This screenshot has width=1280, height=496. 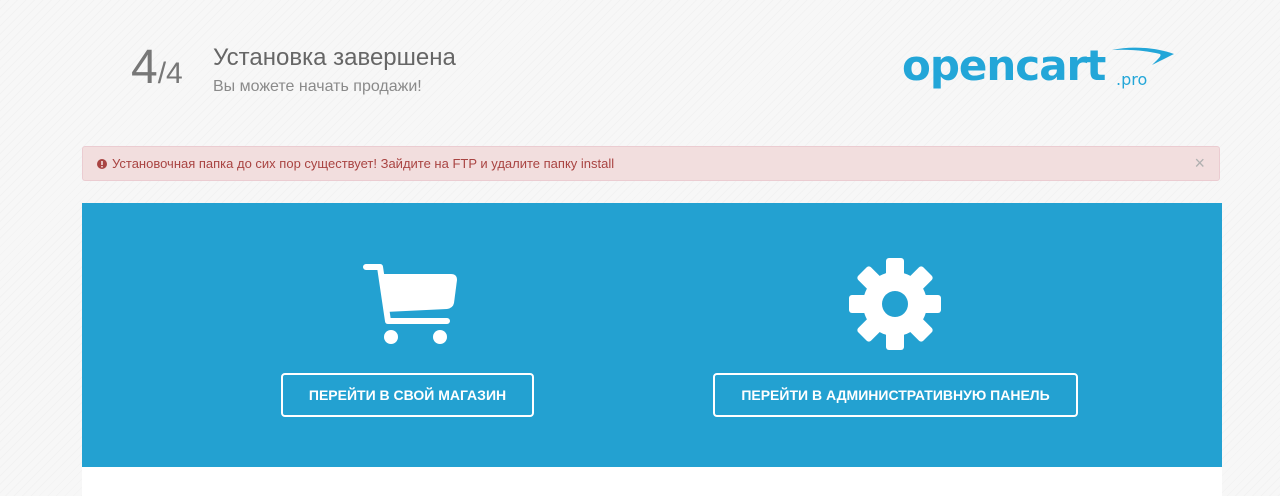 I want to click on shopping-cart-icon, so click(x=410, y=304).